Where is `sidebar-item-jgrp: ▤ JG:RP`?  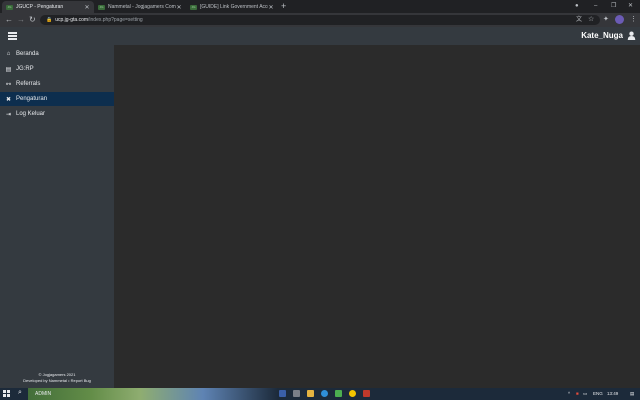 sidebar-item-jgrp: ▤ JG:RP is located at coordinates (57, 69).